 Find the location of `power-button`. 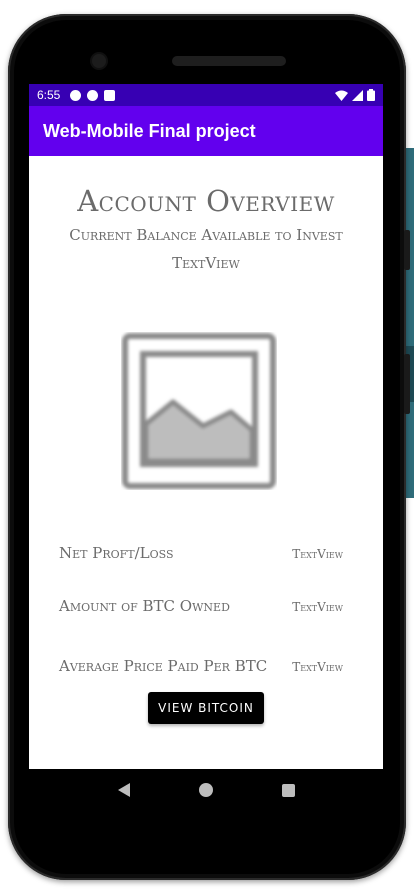

power-button is located at coordinates (407, 250).